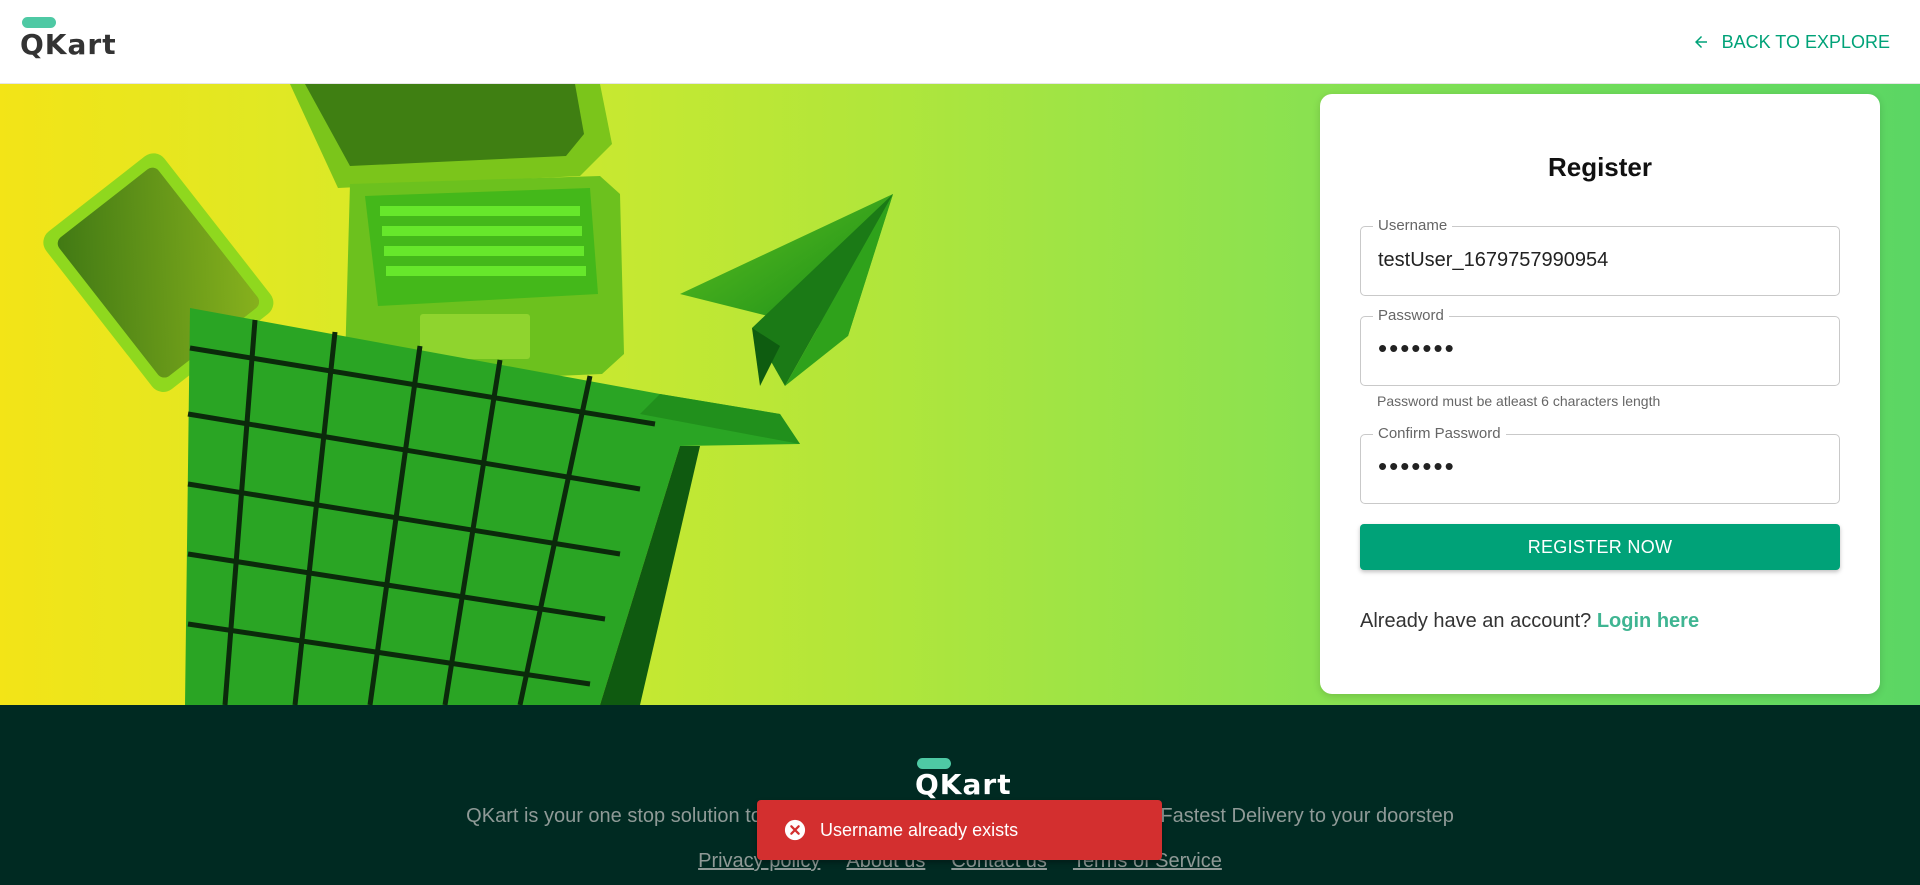 Image resolution: width=1920 pixels, height=885 pixels. I want to click on login-prompt-row: Already have an account? Login here, so click(1529, 621).